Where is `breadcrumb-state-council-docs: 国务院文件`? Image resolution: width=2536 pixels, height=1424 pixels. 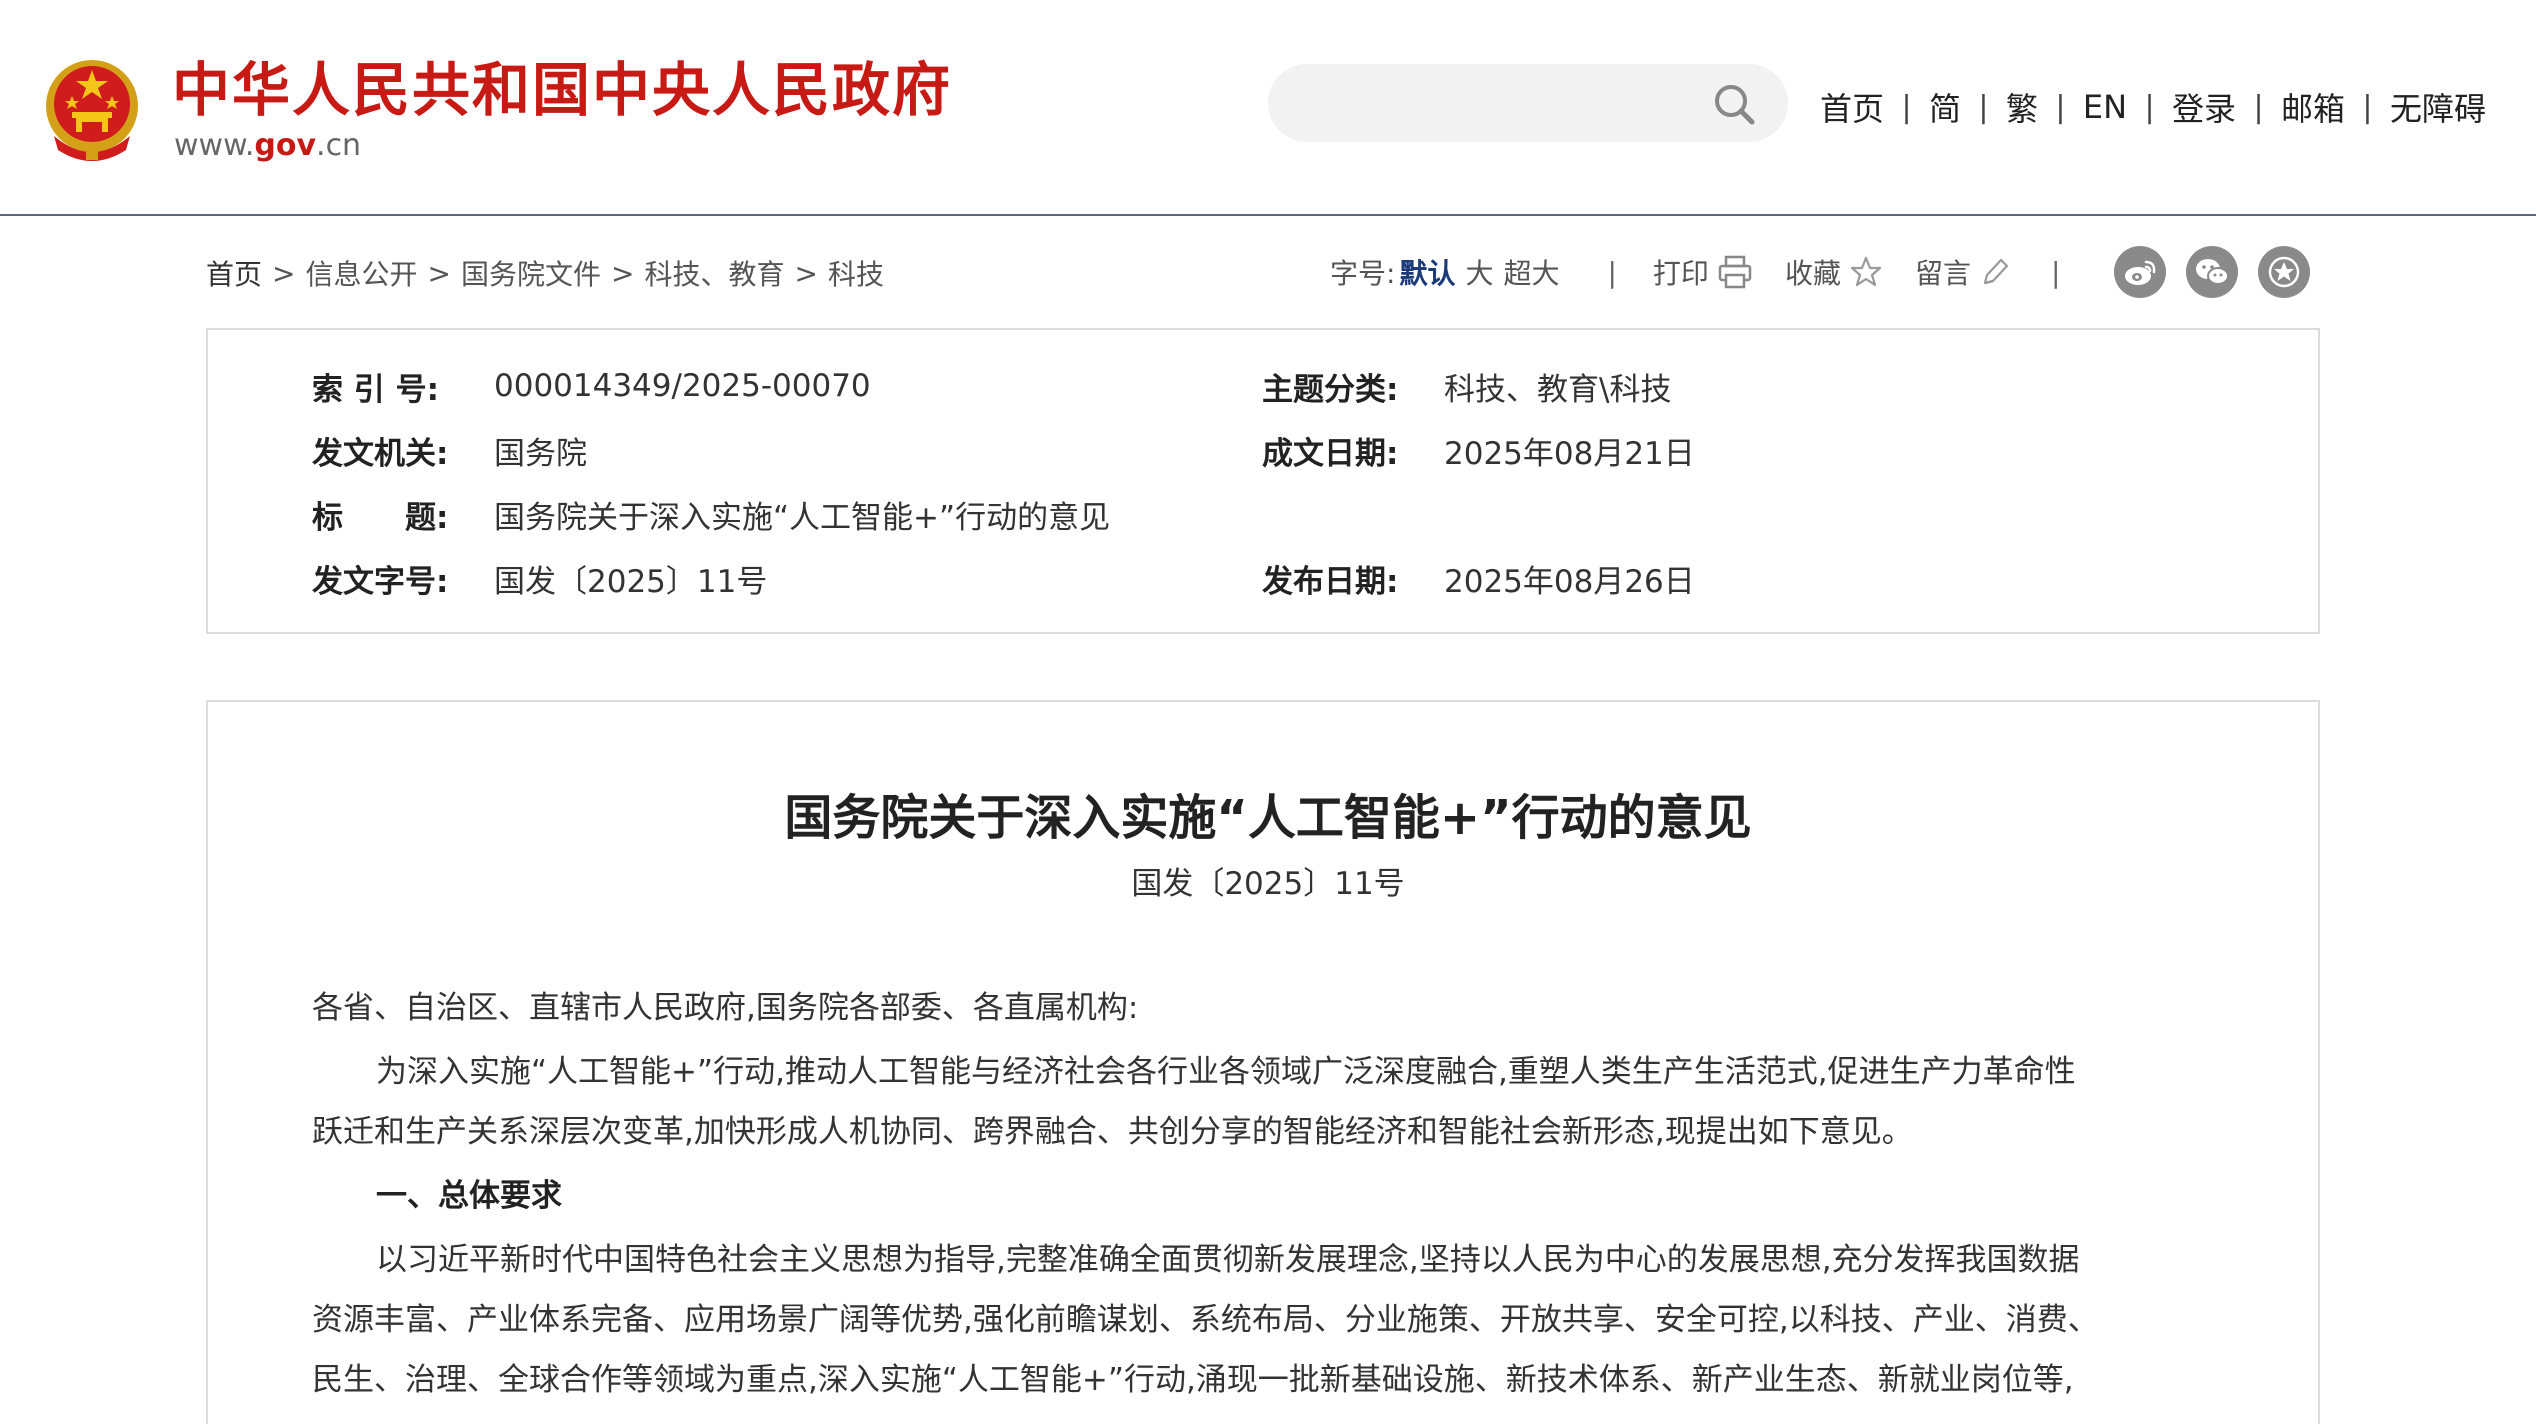 breadcrumb-state-council-docs: 国务院文件 is located at coordinates (531, 273).